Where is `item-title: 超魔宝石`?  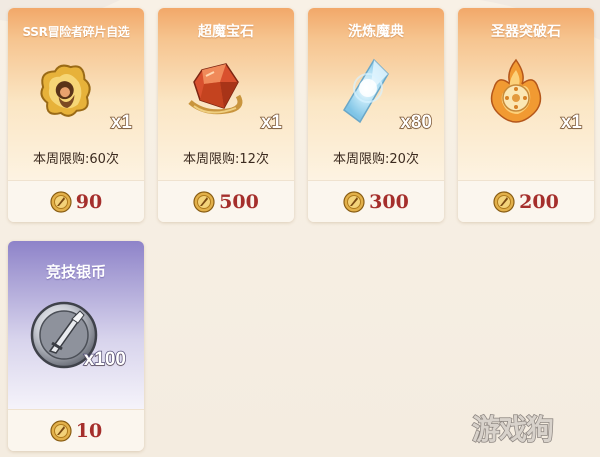 item-title: 超魔宝石 is located at coordinates (226, 32).